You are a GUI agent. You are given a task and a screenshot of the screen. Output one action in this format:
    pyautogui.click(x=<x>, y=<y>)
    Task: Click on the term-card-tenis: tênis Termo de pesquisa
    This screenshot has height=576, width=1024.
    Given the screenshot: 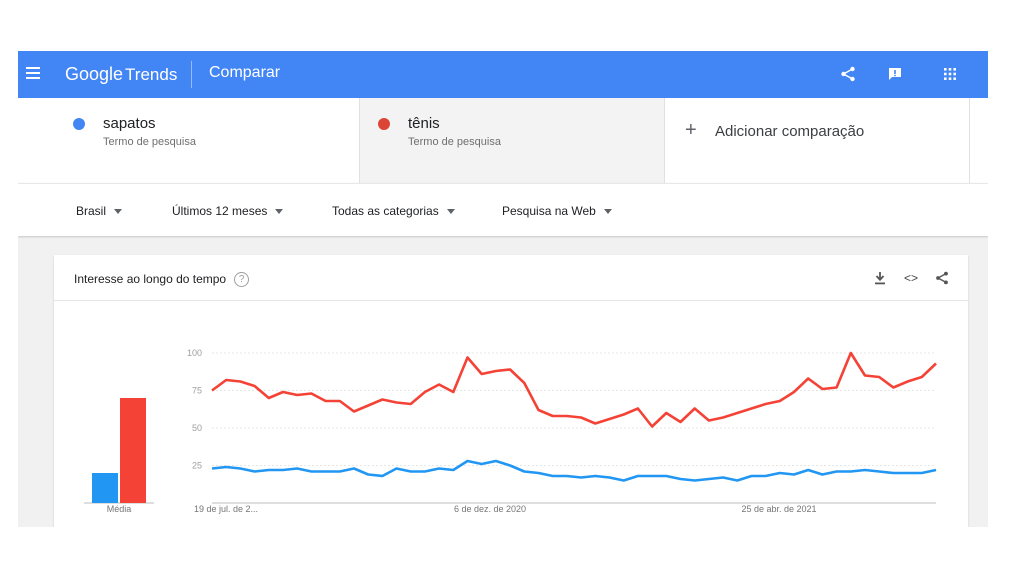 What is the action you would take?
    pyautogui.click(x=512, y=140)
    